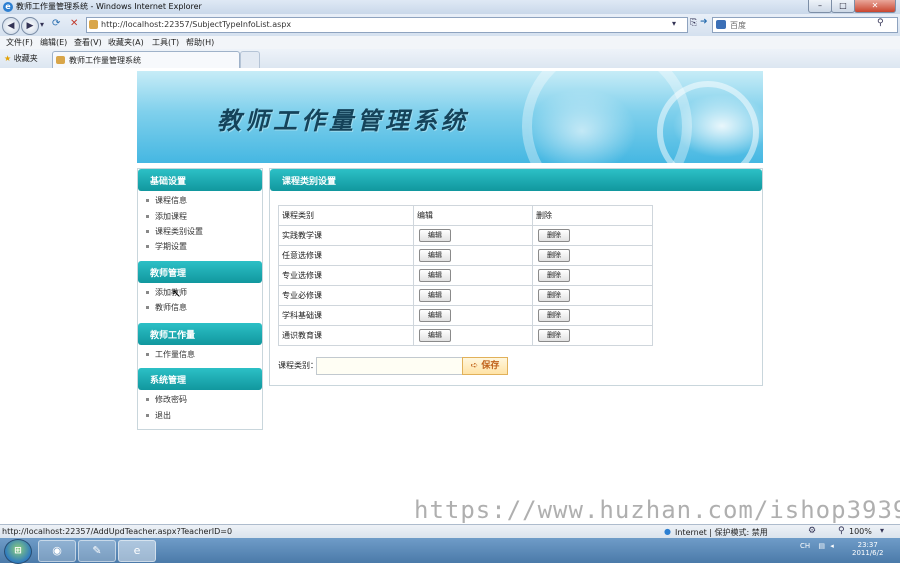  Describe the element at coordinates (812, 531) in the screenshot. I see `security-icon: ⚙` at that location.